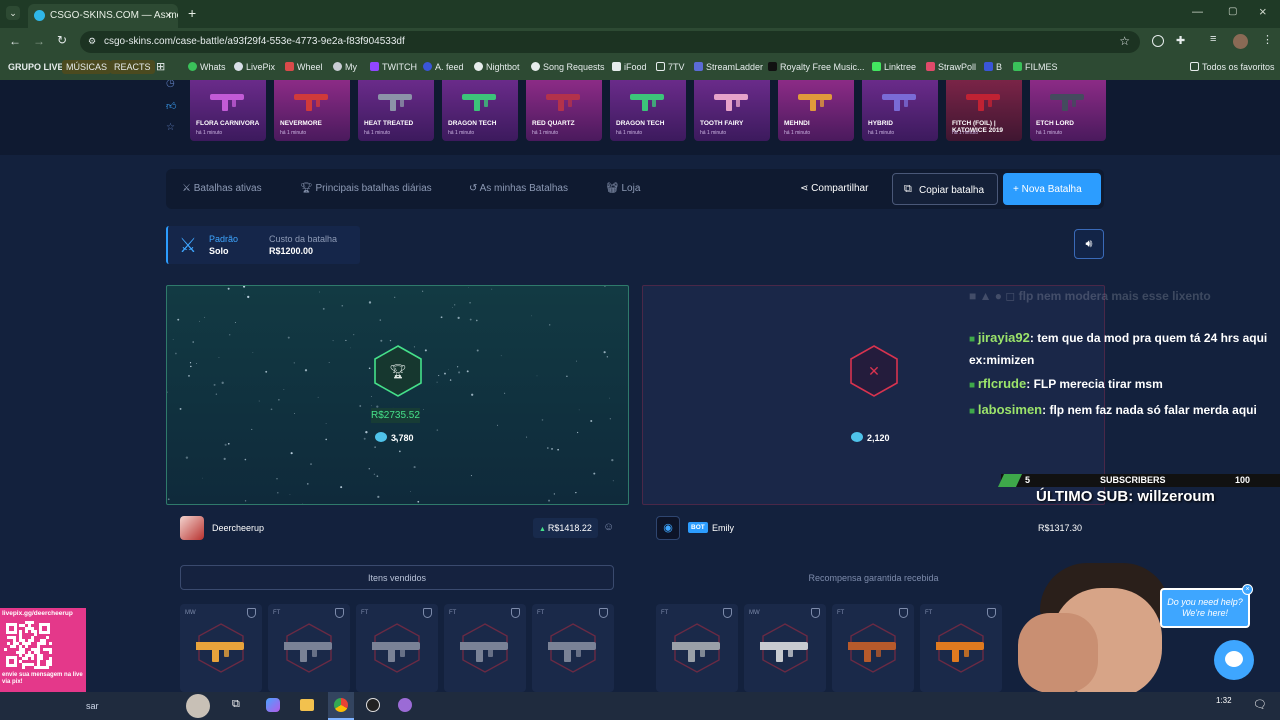 The height and width of the screenshot is (720, 1280). I want to click on history-icon: ◷, so click(170, 84).